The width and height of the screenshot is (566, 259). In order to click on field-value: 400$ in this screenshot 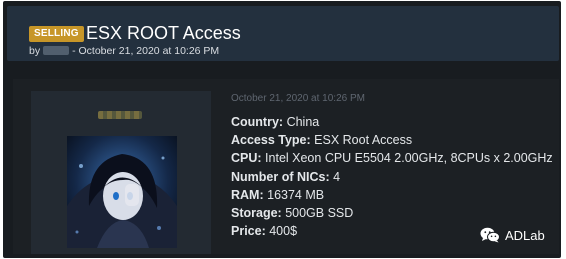, I will do `click(283, 231)`.